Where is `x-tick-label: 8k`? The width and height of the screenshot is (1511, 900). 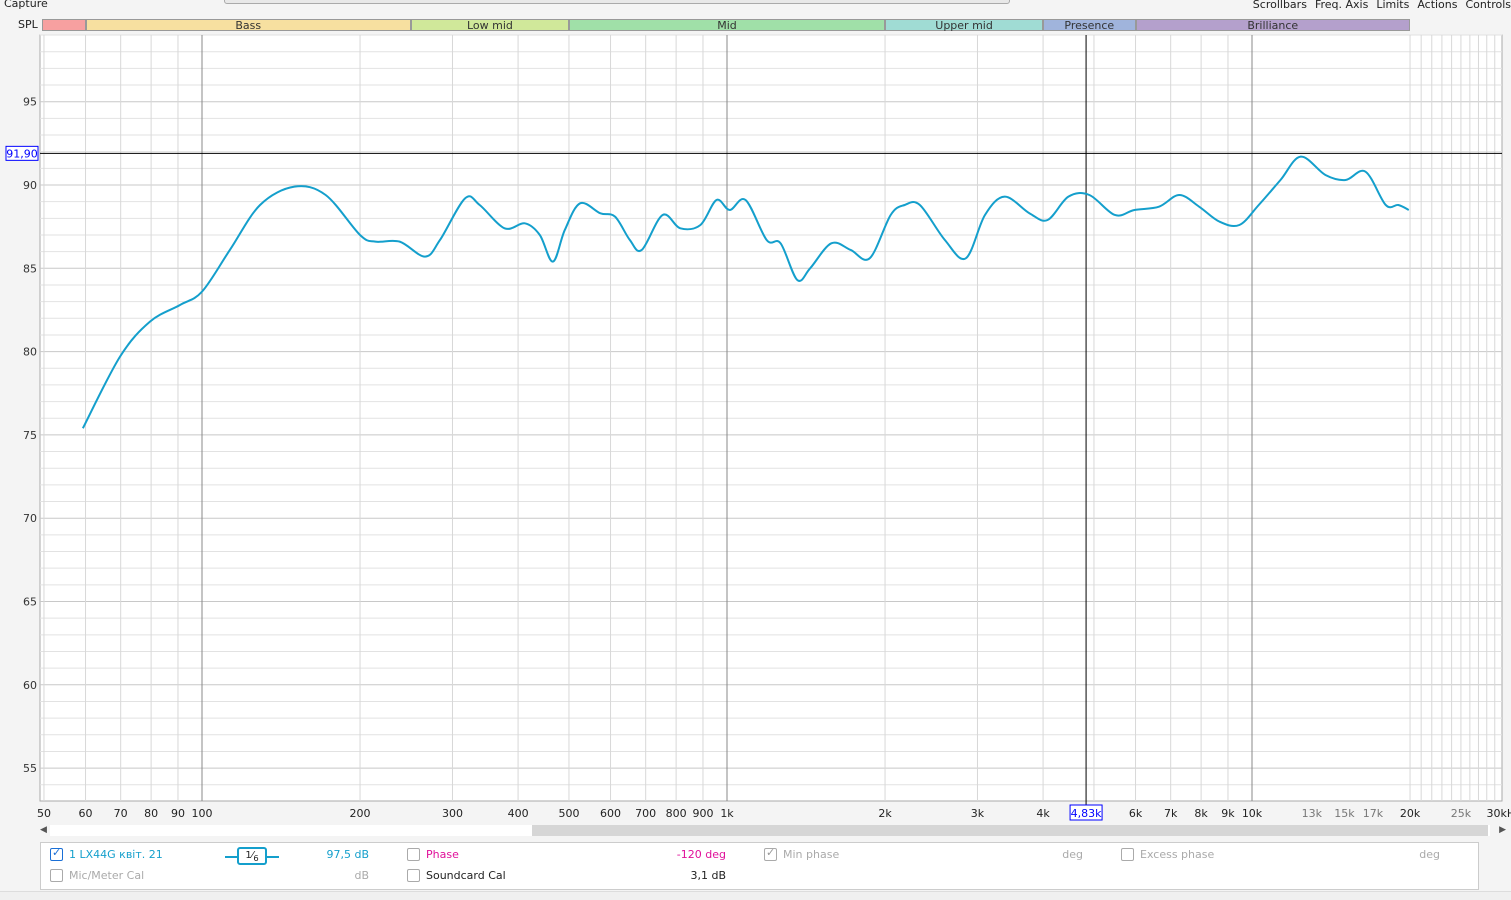 x-tick-label: 8k is located at coordinates (1201, 813).